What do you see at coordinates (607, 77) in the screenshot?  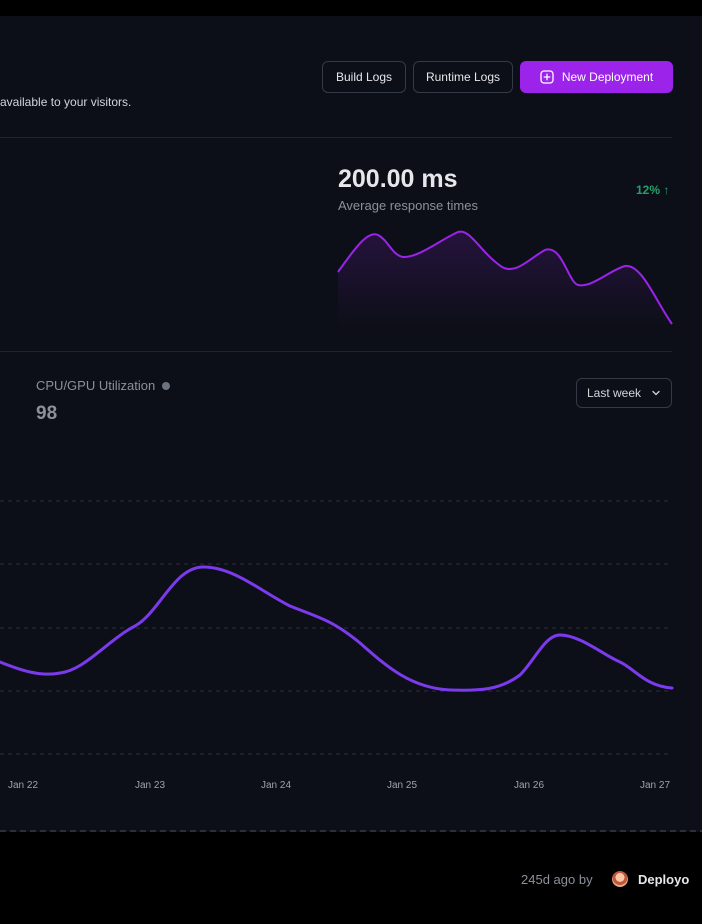 I see `new-deployment-label: New Deployment` at bounding box center [607, 77].